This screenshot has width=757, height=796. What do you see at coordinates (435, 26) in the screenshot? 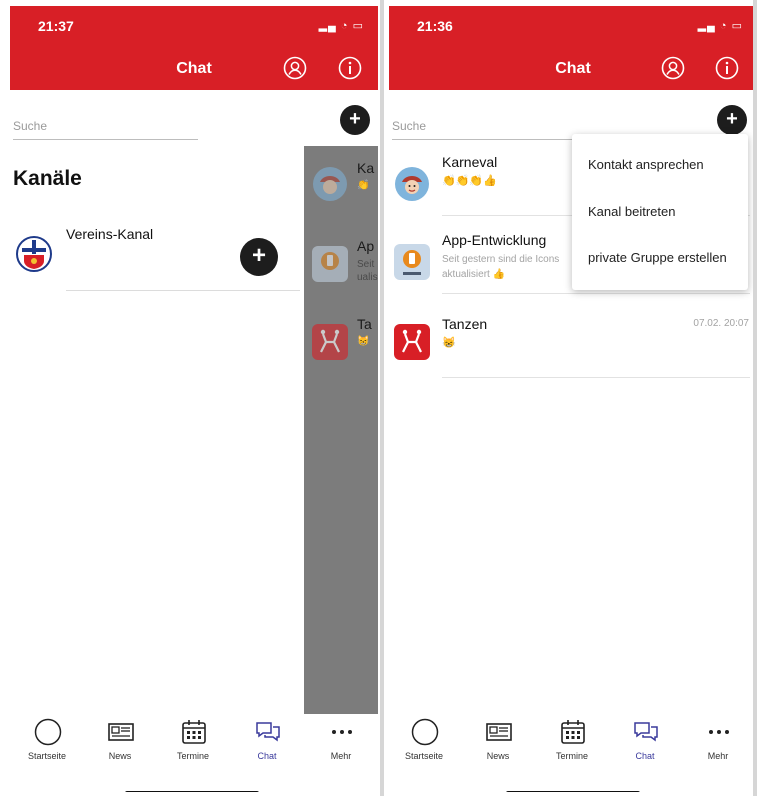
I see `status-time: 21:36` at bounding box center [435, 26].